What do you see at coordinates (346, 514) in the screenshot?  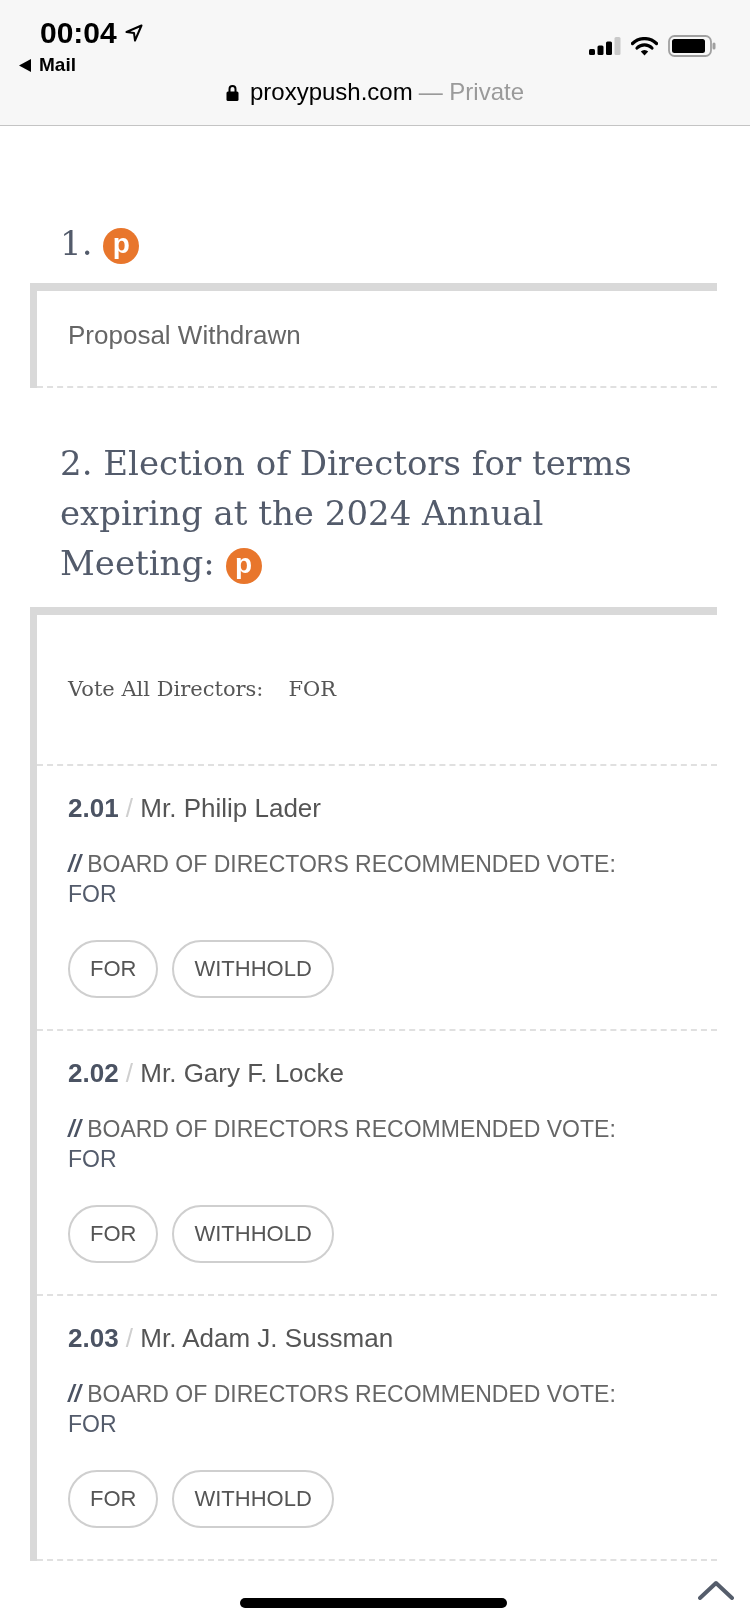 I see `proposal-title: 2. Election of Directors for terms expiring at the 2024 Annual Meeting: p` at bounding box center [346, 514].